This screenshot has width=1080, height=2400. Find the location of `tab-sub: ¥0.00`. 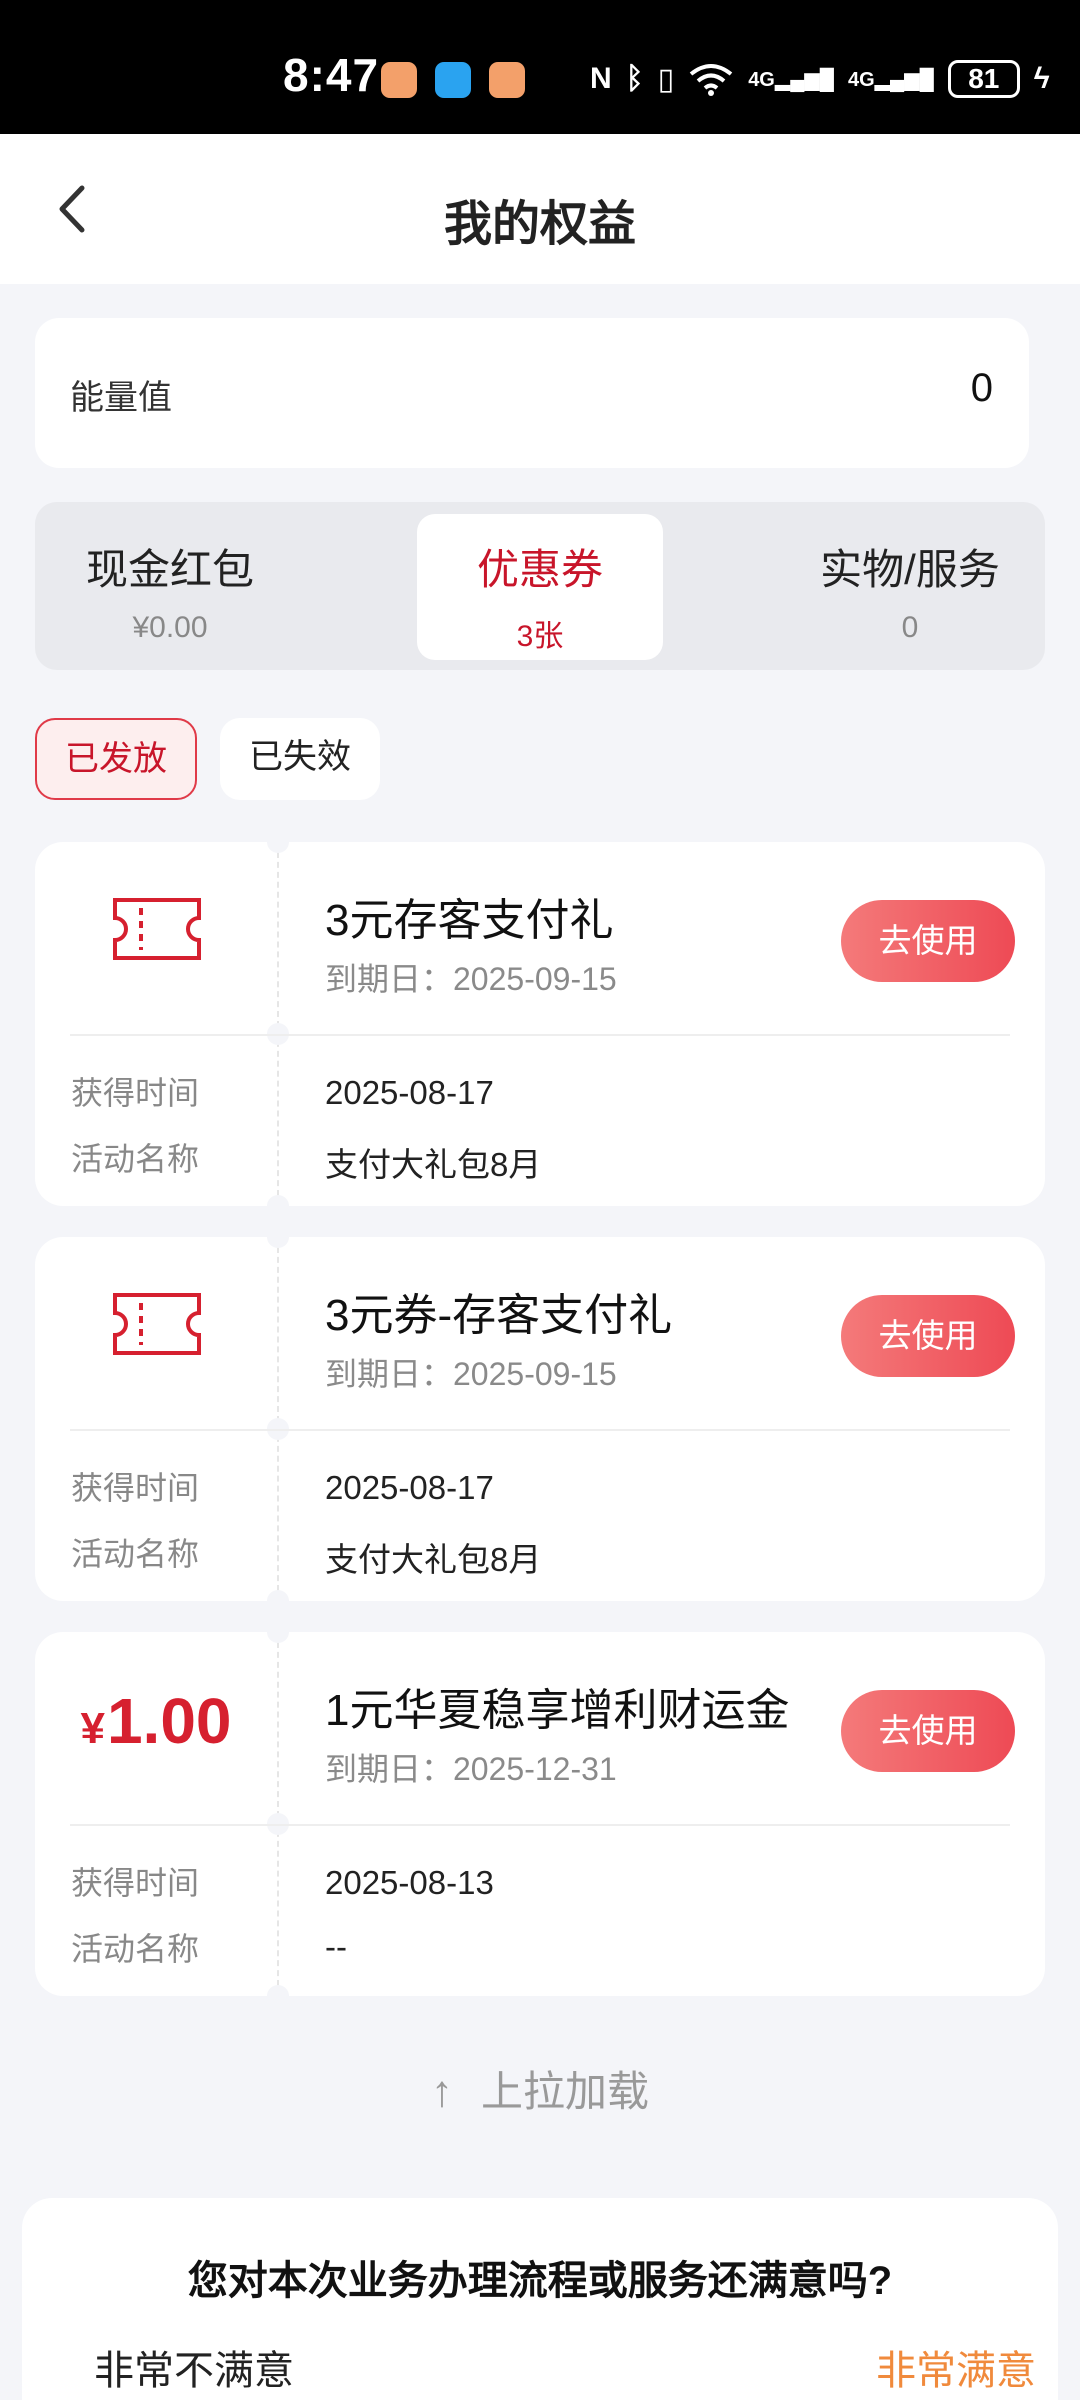

tab-sub: ¥0.00 is located at coordinates (170, 627).